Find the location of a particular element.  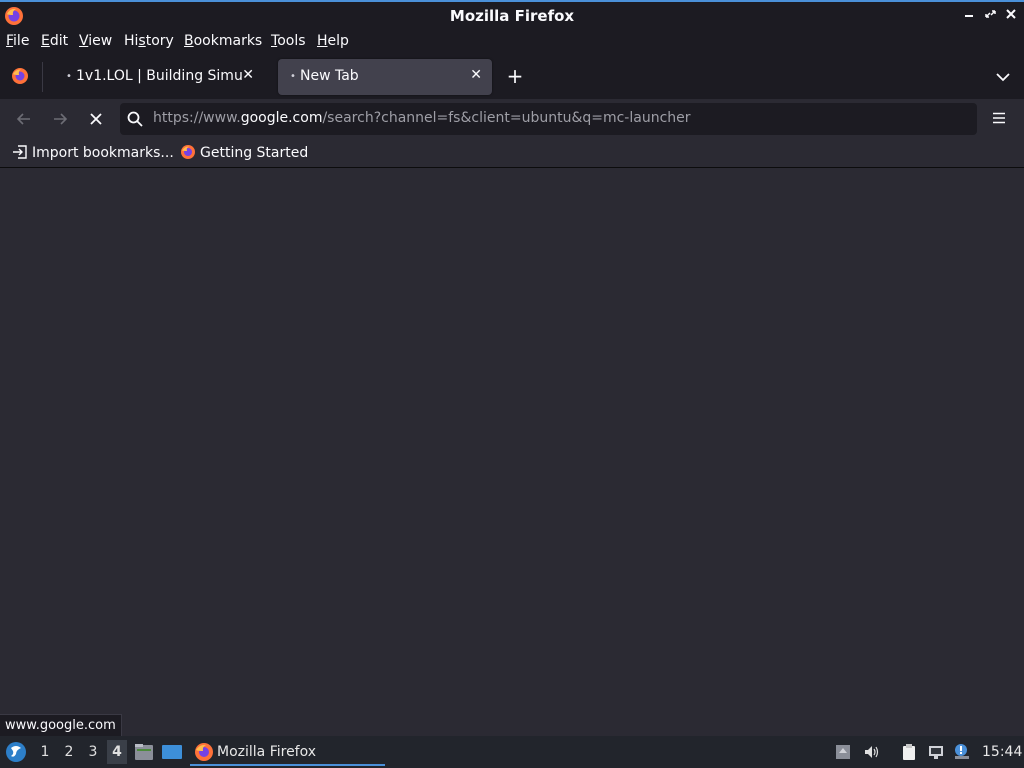

updates-icon is located at coordinates (843, 752).